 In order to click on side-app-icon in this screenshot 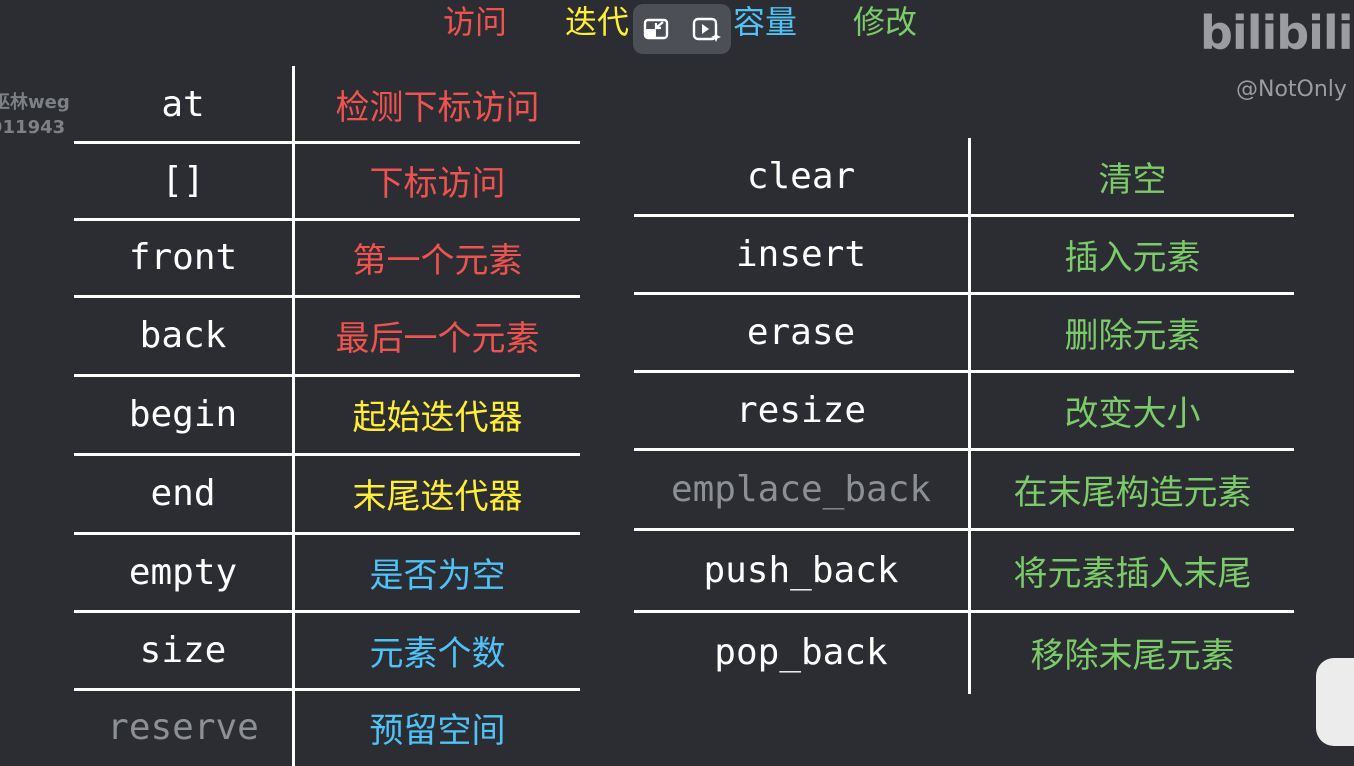, I will do `click(1335, 702)`.